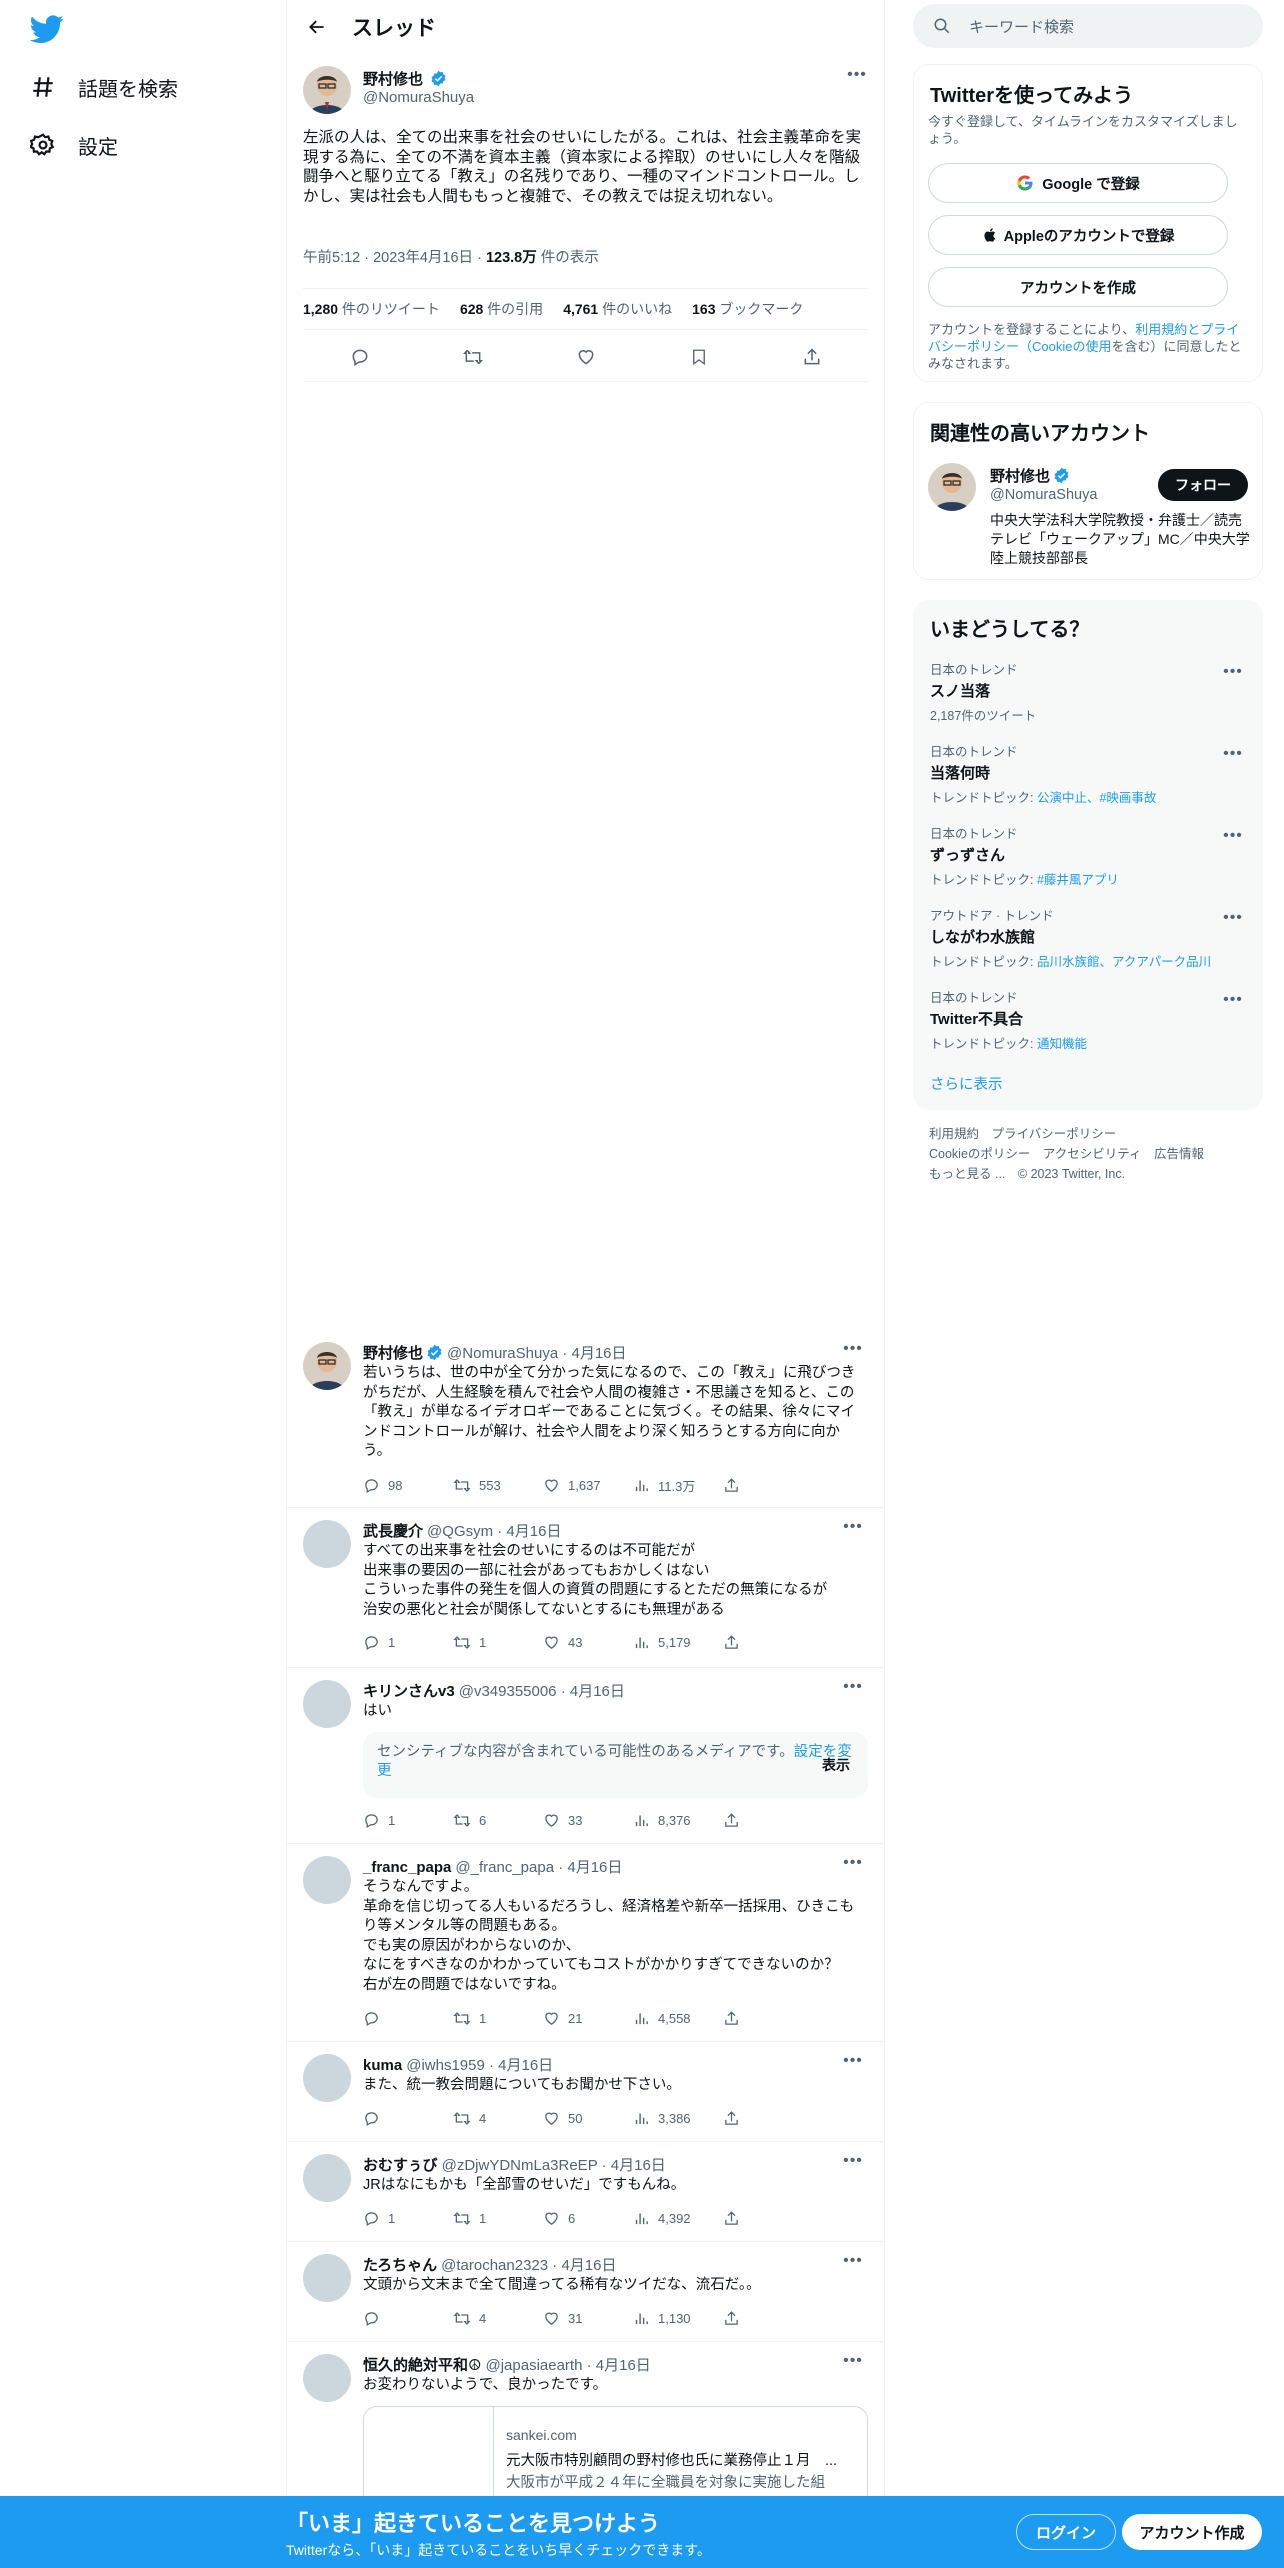  I want to click on footer-line: もっと見る ... © 2023 Twitter, Inc., so click(1089, 1174).